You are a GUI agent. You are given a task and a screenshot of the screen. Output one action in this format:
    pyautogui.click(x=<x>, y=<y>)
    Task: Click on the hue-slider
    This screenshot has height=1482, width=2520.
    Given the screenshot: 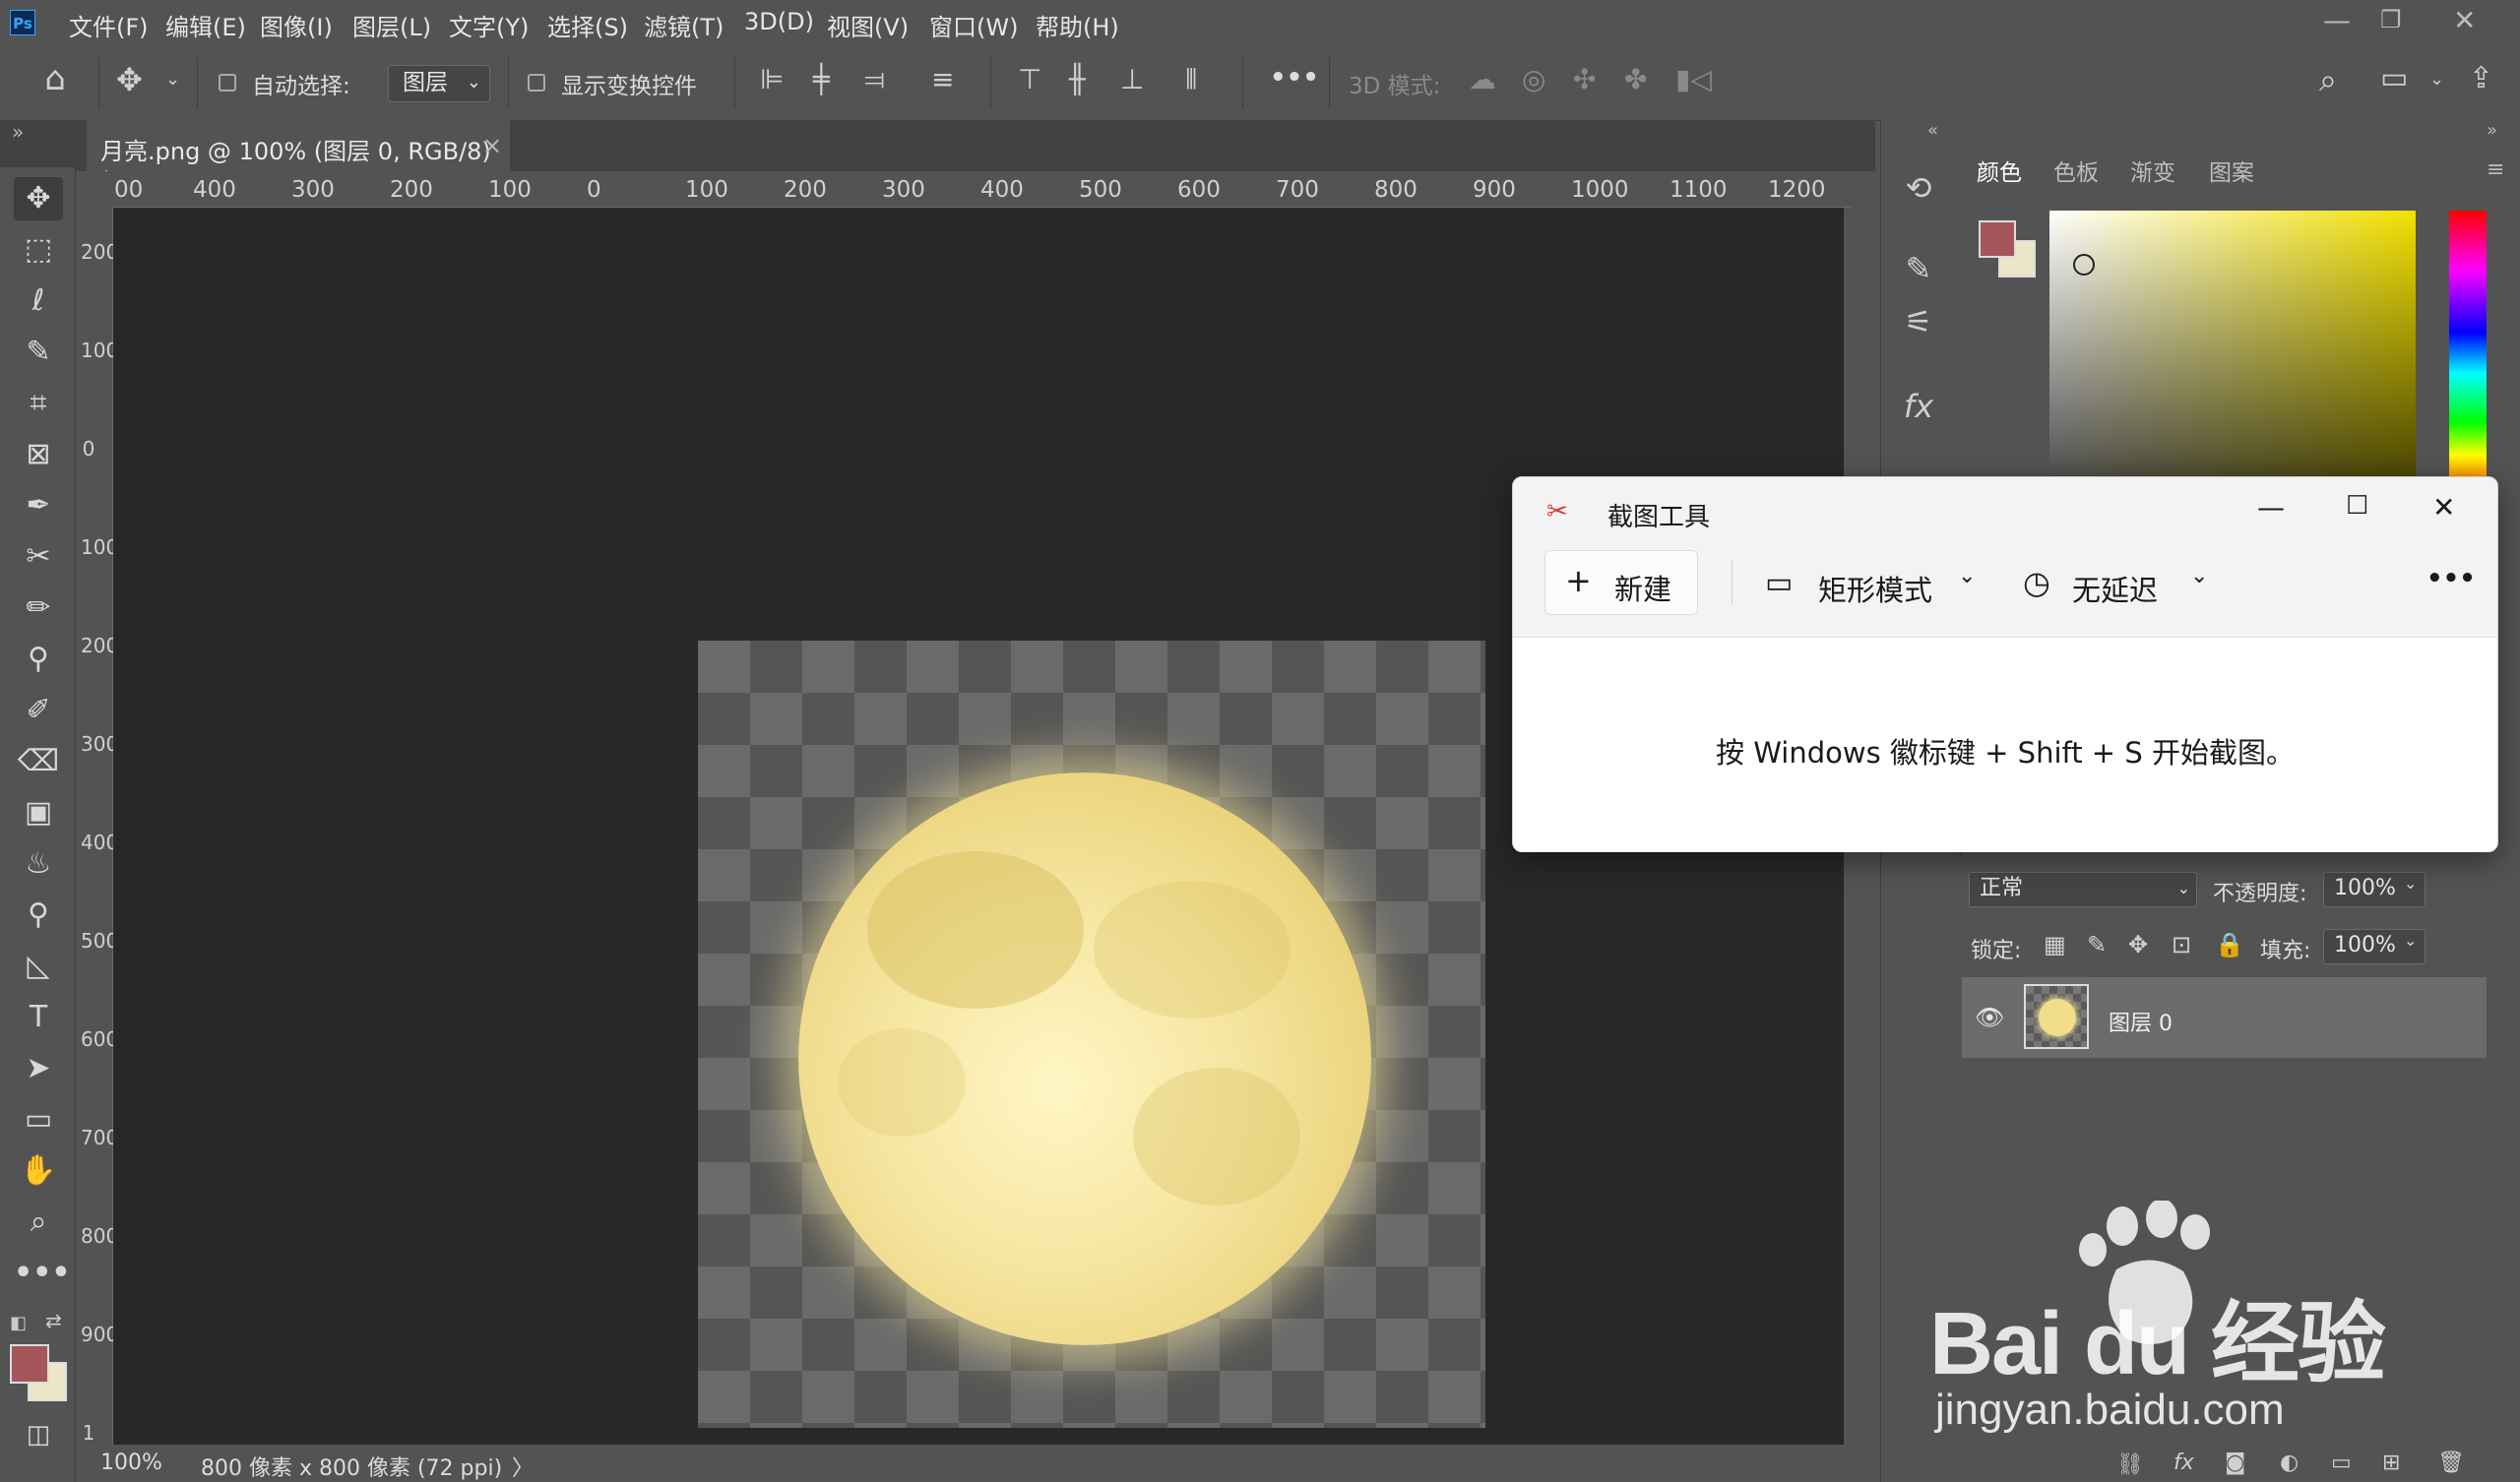 What is the action you would take?
    pyautogui.click(x=2468, y=346)
    